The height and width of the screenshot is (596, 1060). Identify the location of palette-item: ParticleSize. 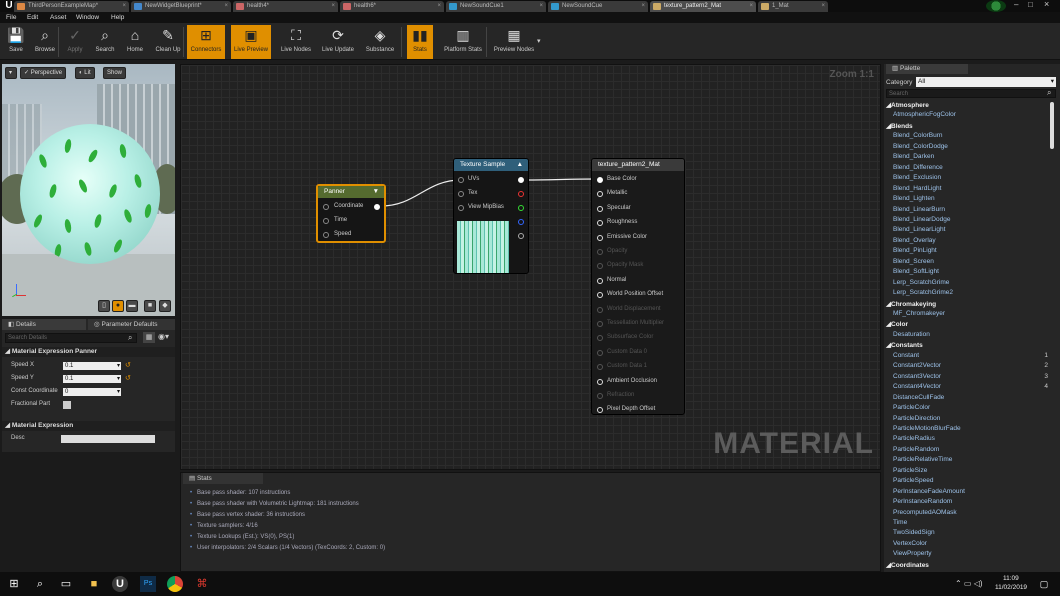
(910, 470).